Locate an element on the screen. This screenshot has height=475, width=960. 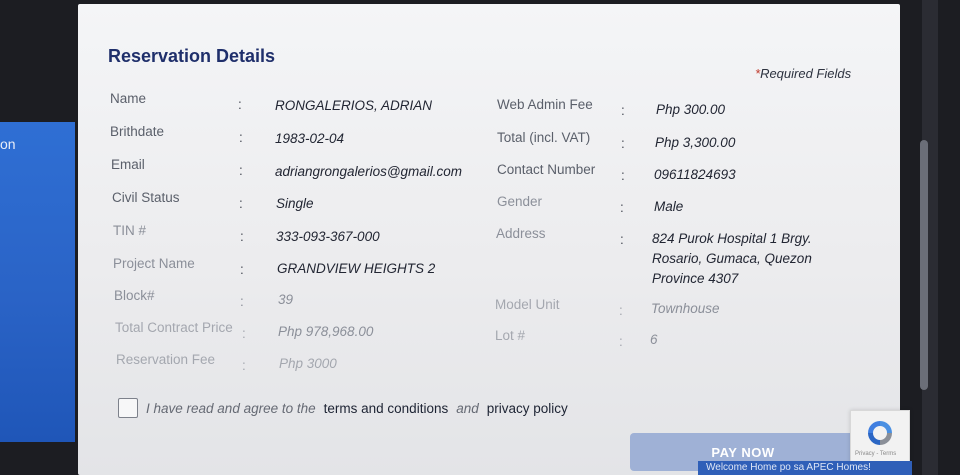
tin-label: TIN # is located at coordinates (130, 230).